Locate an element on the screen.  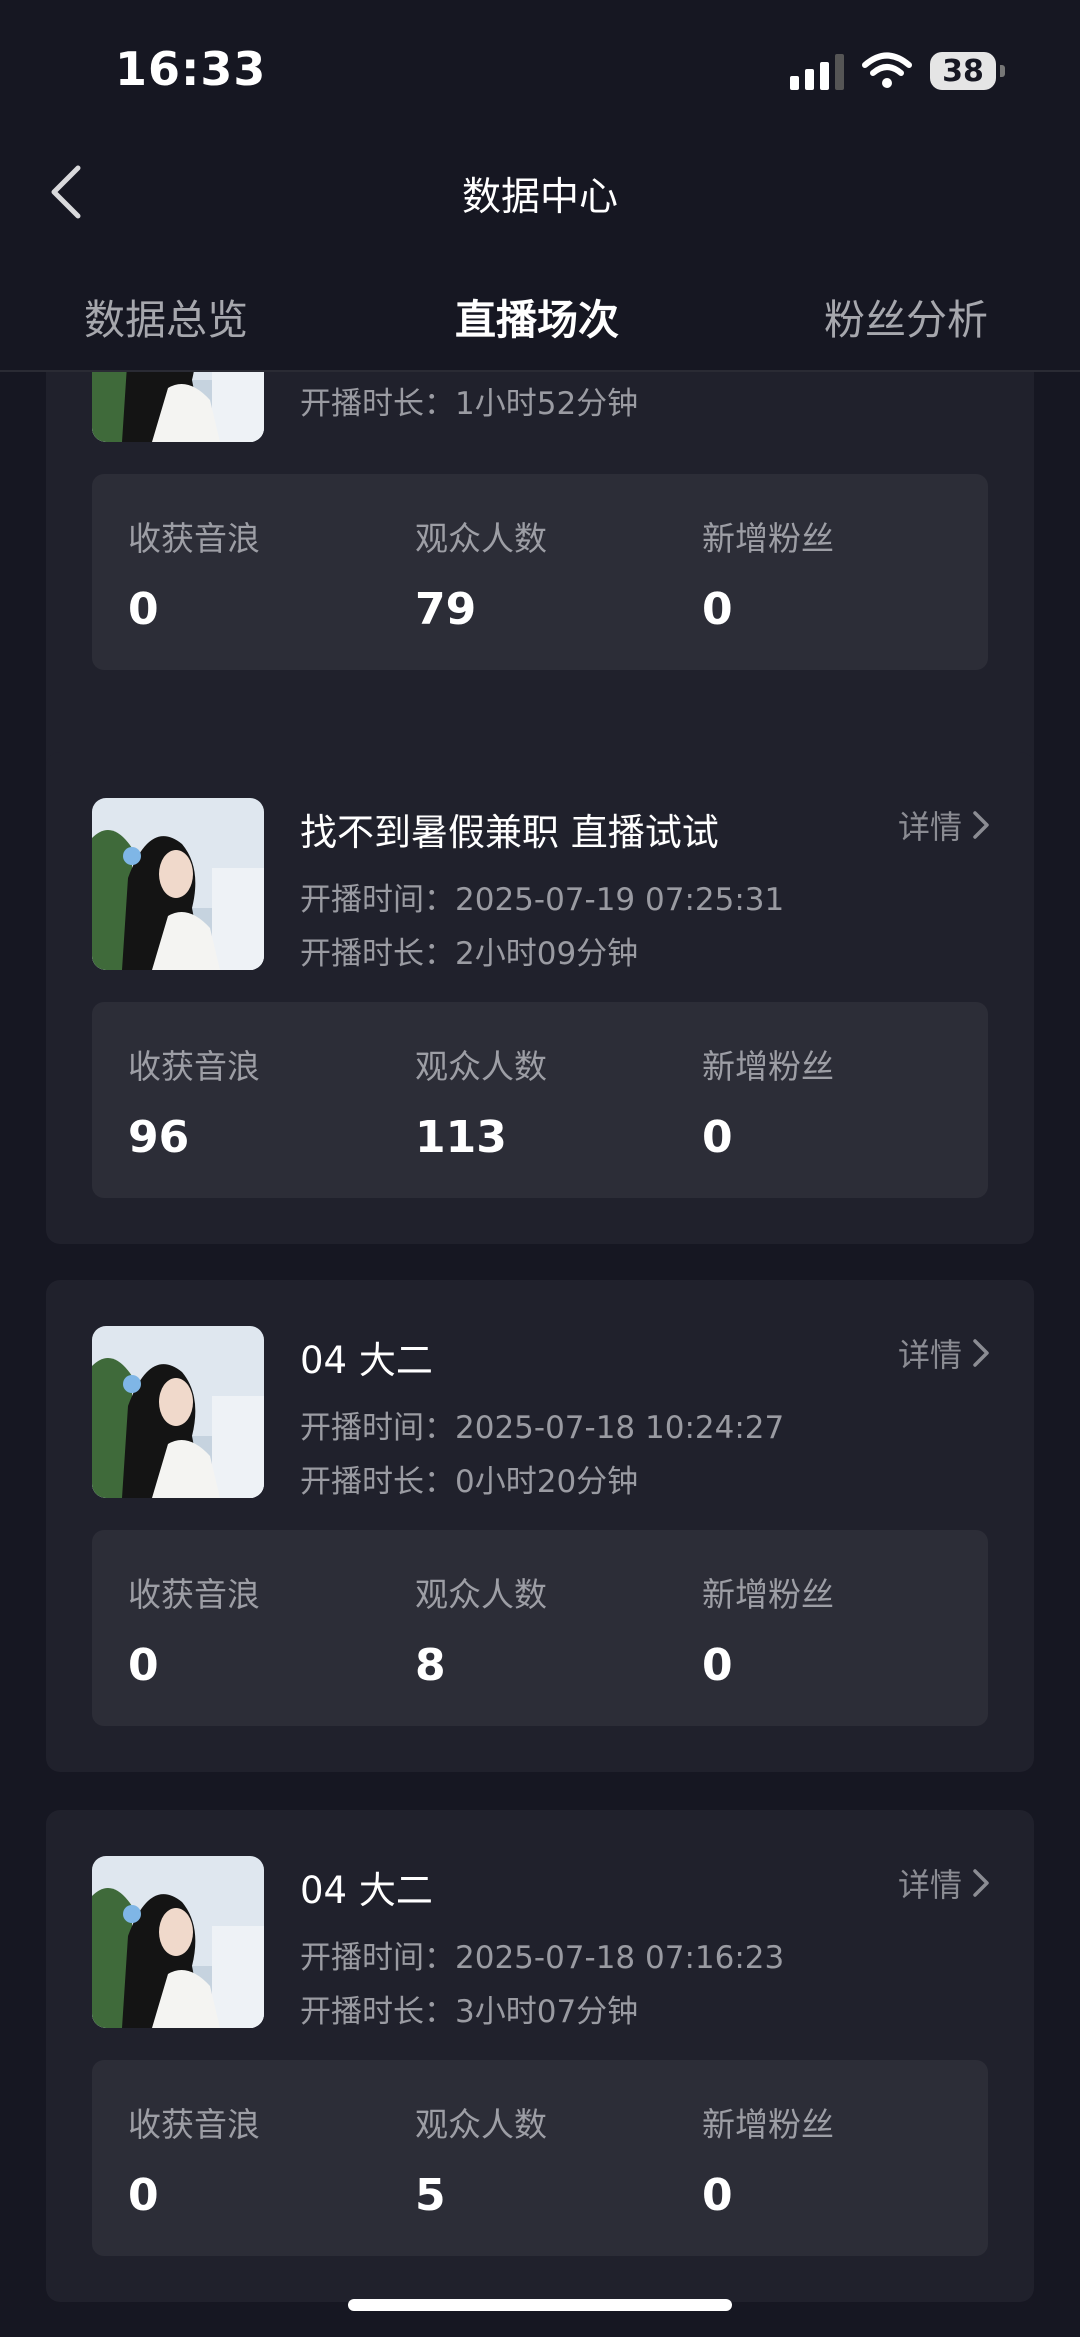
stat-value: 5 is located at coordinates (430, 2195).